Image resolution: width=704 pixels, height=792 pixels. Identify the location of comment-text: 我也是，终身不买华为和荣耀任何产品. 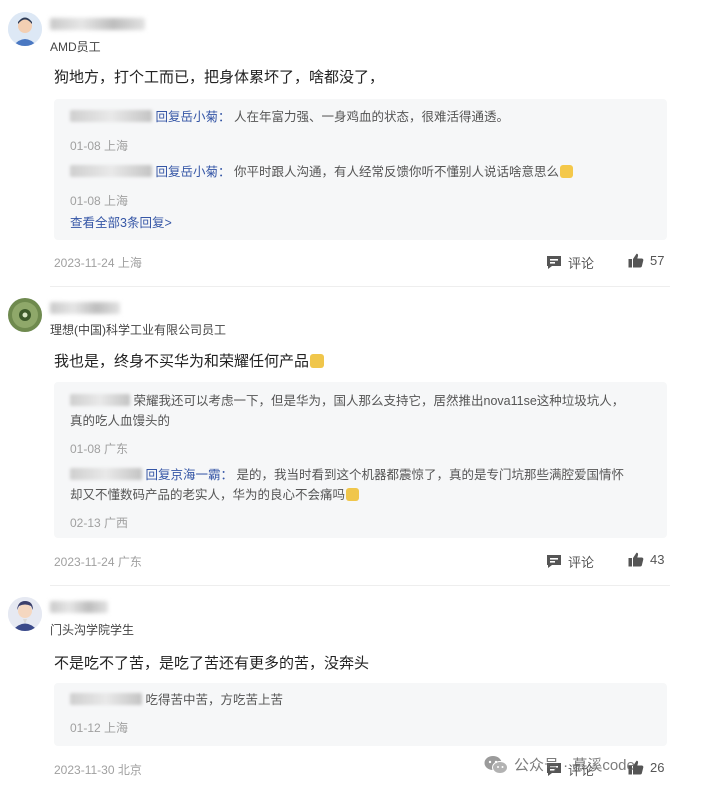
(189, 360).